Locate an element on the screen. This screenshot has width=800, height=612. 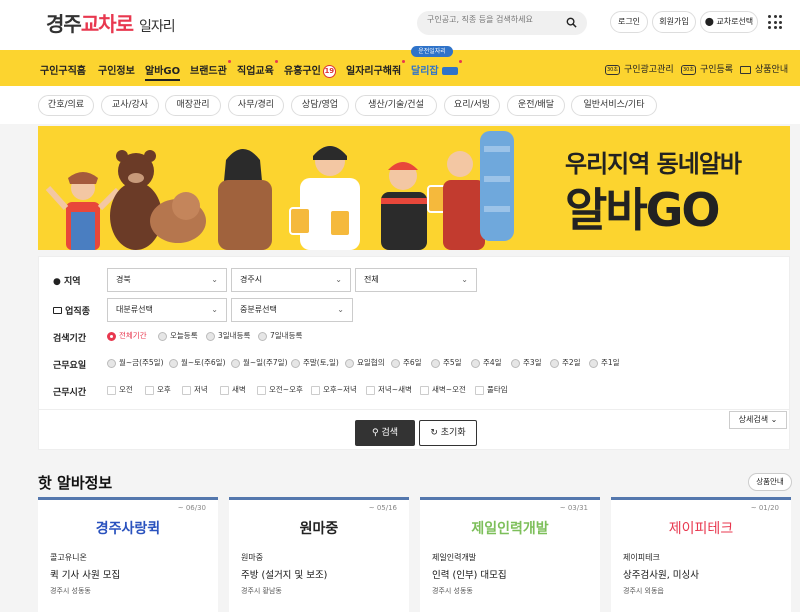
nav-item-dalijob: 달리잡 is located at coordinates (437, 68).